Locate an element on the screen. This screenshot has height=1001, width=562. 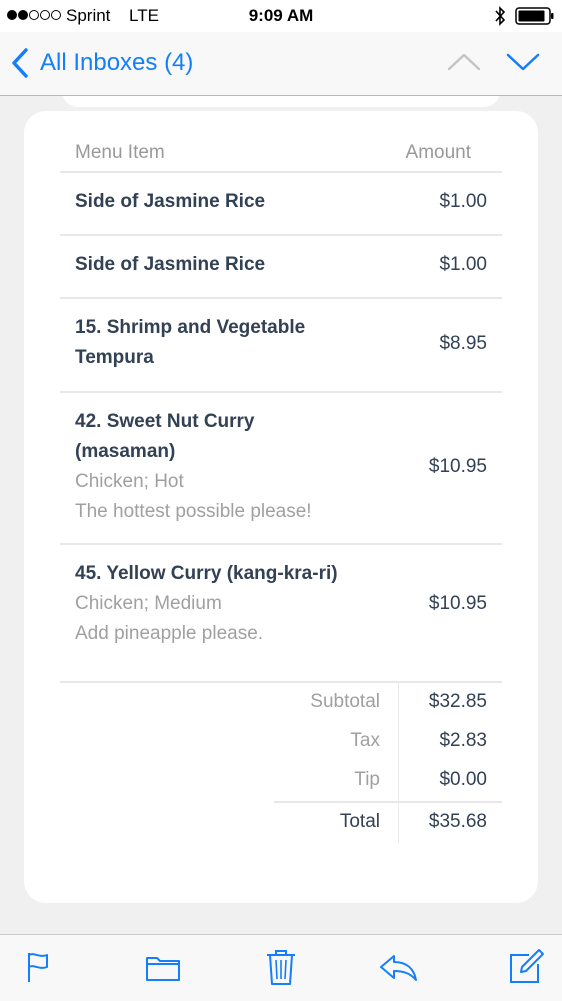
compose-button is located at coordinates (526, 967).